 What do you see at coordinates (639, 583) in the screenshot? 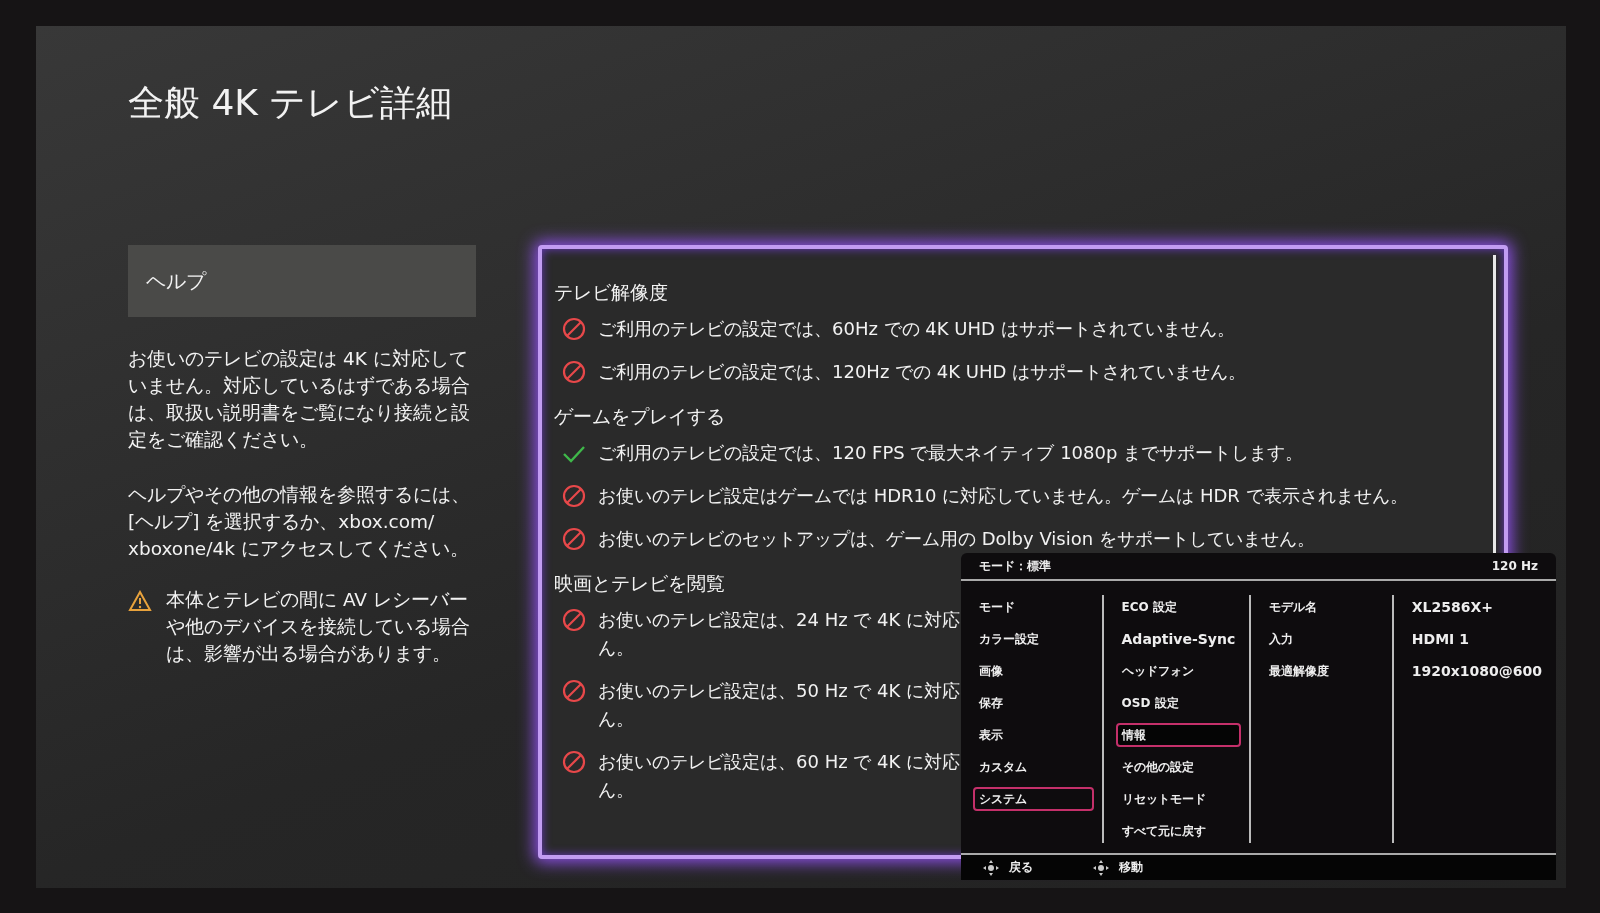
I see `section-heading: 映画とテレビを閲覧` at bounding box center [639, 583].